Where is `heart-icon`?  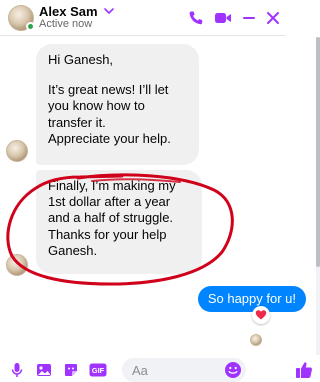
heart-icon is located at coordinates (261, 315).